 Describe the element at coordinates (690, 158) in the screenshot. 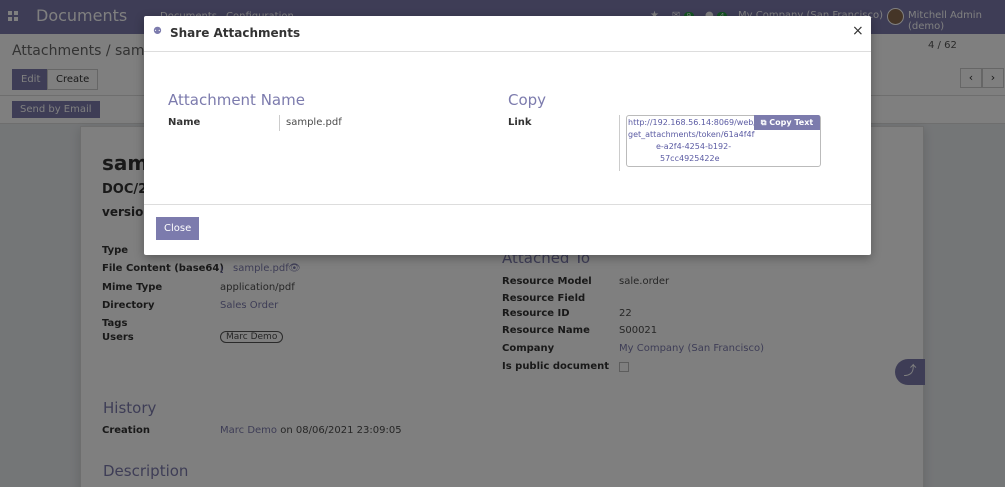

I see `link-line-4: 57cc4925422e` at that location.